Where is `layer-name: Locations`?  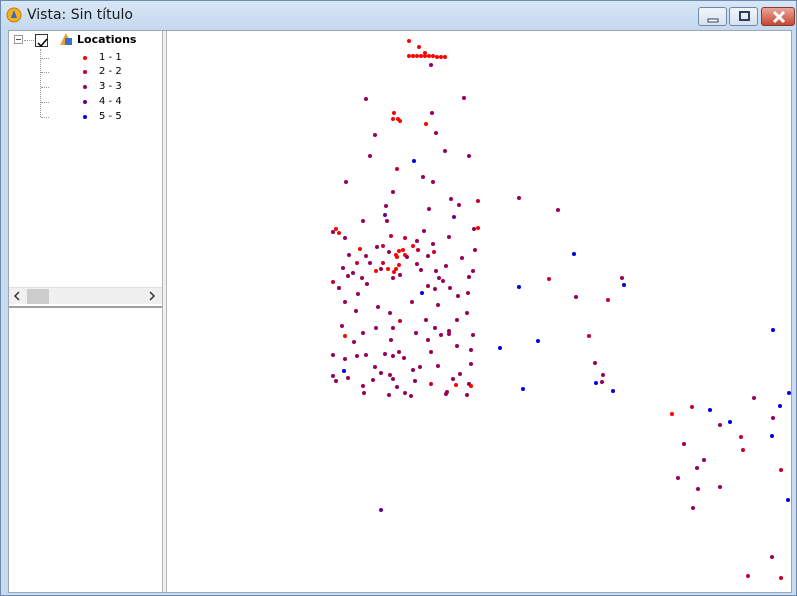
layer-name: Locations is located at coordinates (106, 39).